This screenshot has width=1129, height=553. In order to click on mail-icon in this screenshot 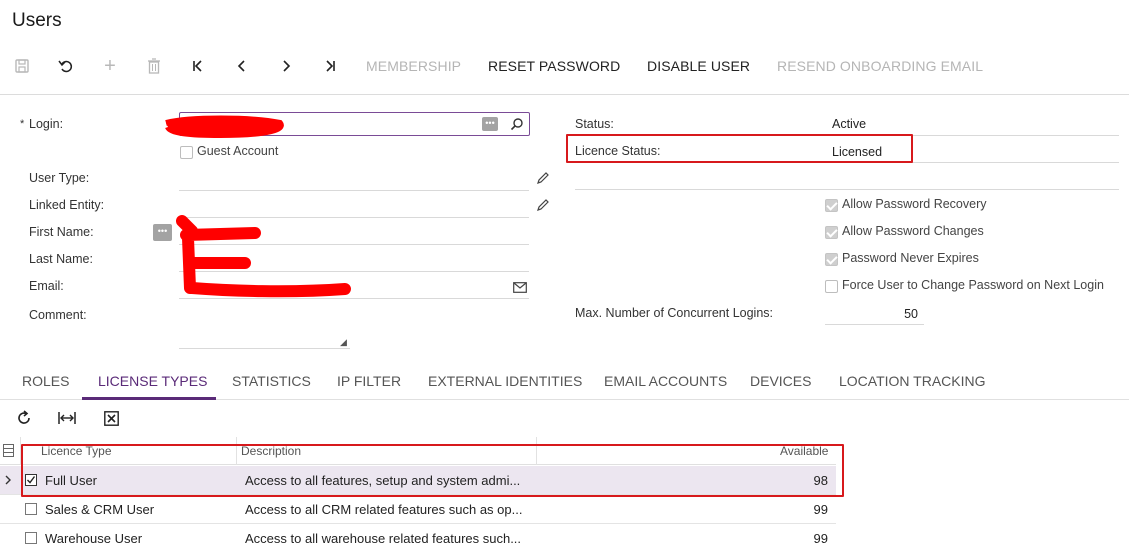, I will do `click(520, 288)`.